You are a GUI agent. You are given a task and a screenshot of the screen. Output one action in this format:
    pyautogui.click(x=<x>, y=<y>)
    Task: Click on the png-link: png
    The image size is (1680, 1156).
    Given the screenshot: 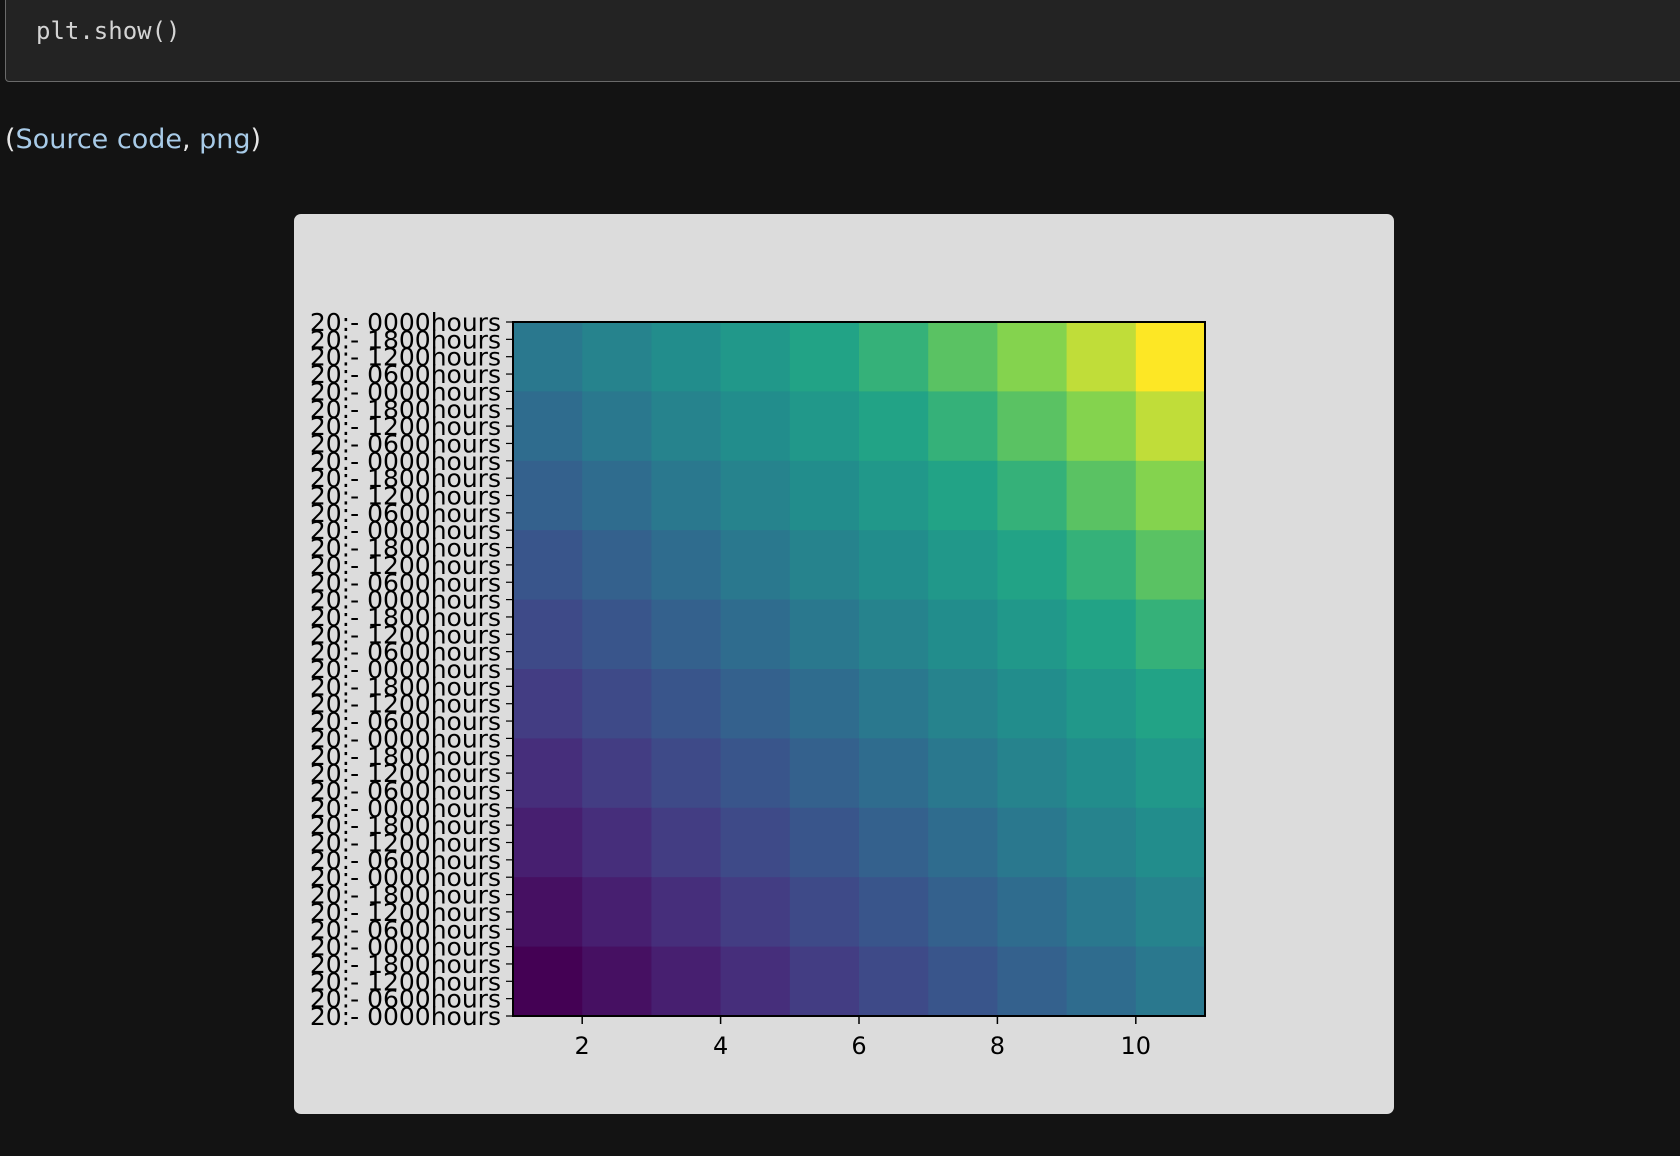 What is the action you would take?
    pyautogui.click(x=224, y=139)
    